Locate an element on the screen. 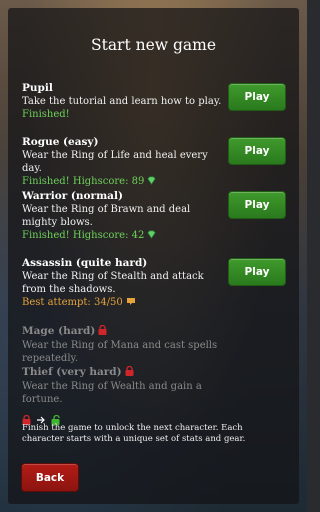 This screenshot has width=320, height=512. unlock-legend is located at coordinates (41, 417).